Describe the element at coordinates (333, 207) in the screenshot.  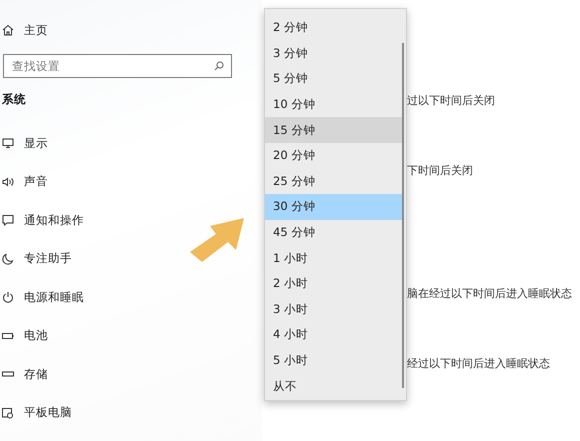
I see `dropdown-option: 30 分钟` at that location.